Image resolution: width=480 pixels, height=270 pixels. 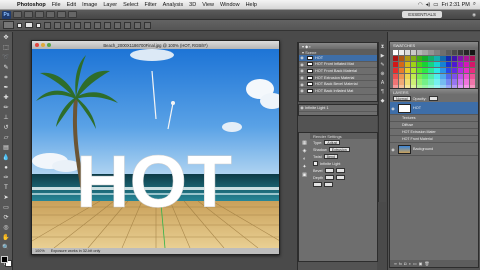 What do you see at coordinates (422, 14) in the screenshot?
I see `workspace-switcher: ESSENTIALS` at bounding box center [422, 14].